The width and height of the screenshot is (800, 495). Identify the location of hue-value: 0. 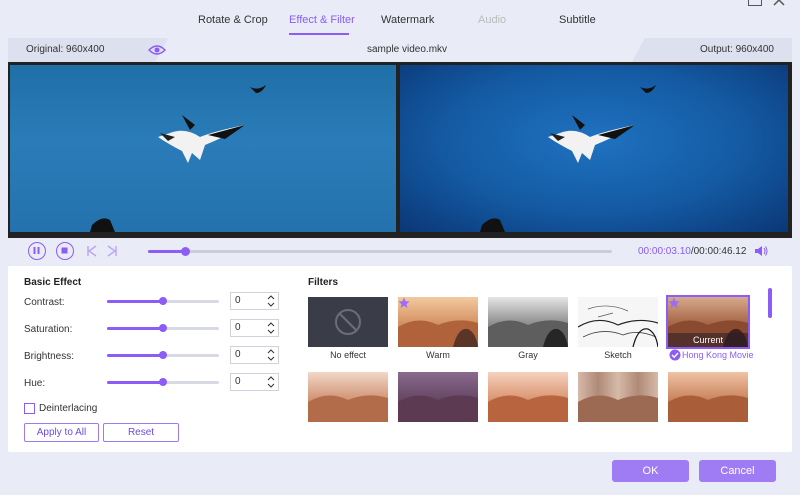
(238, 381).